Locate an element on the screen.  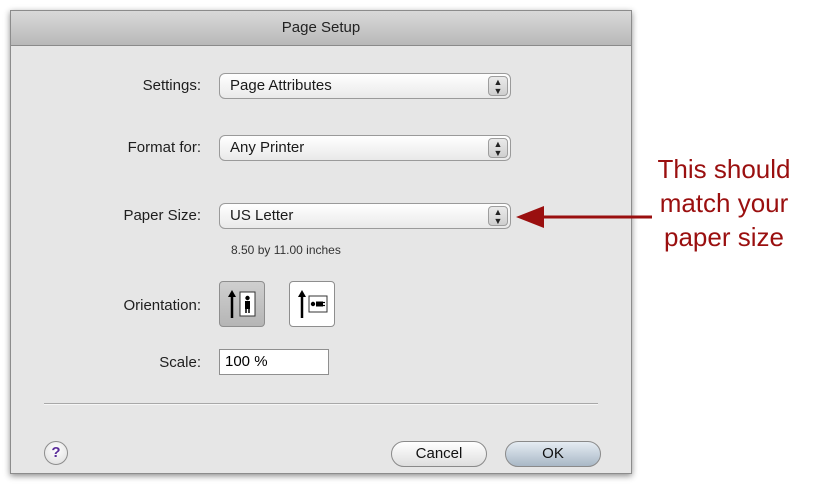
settings-label: Settings: is located at coordinates (171, 85).